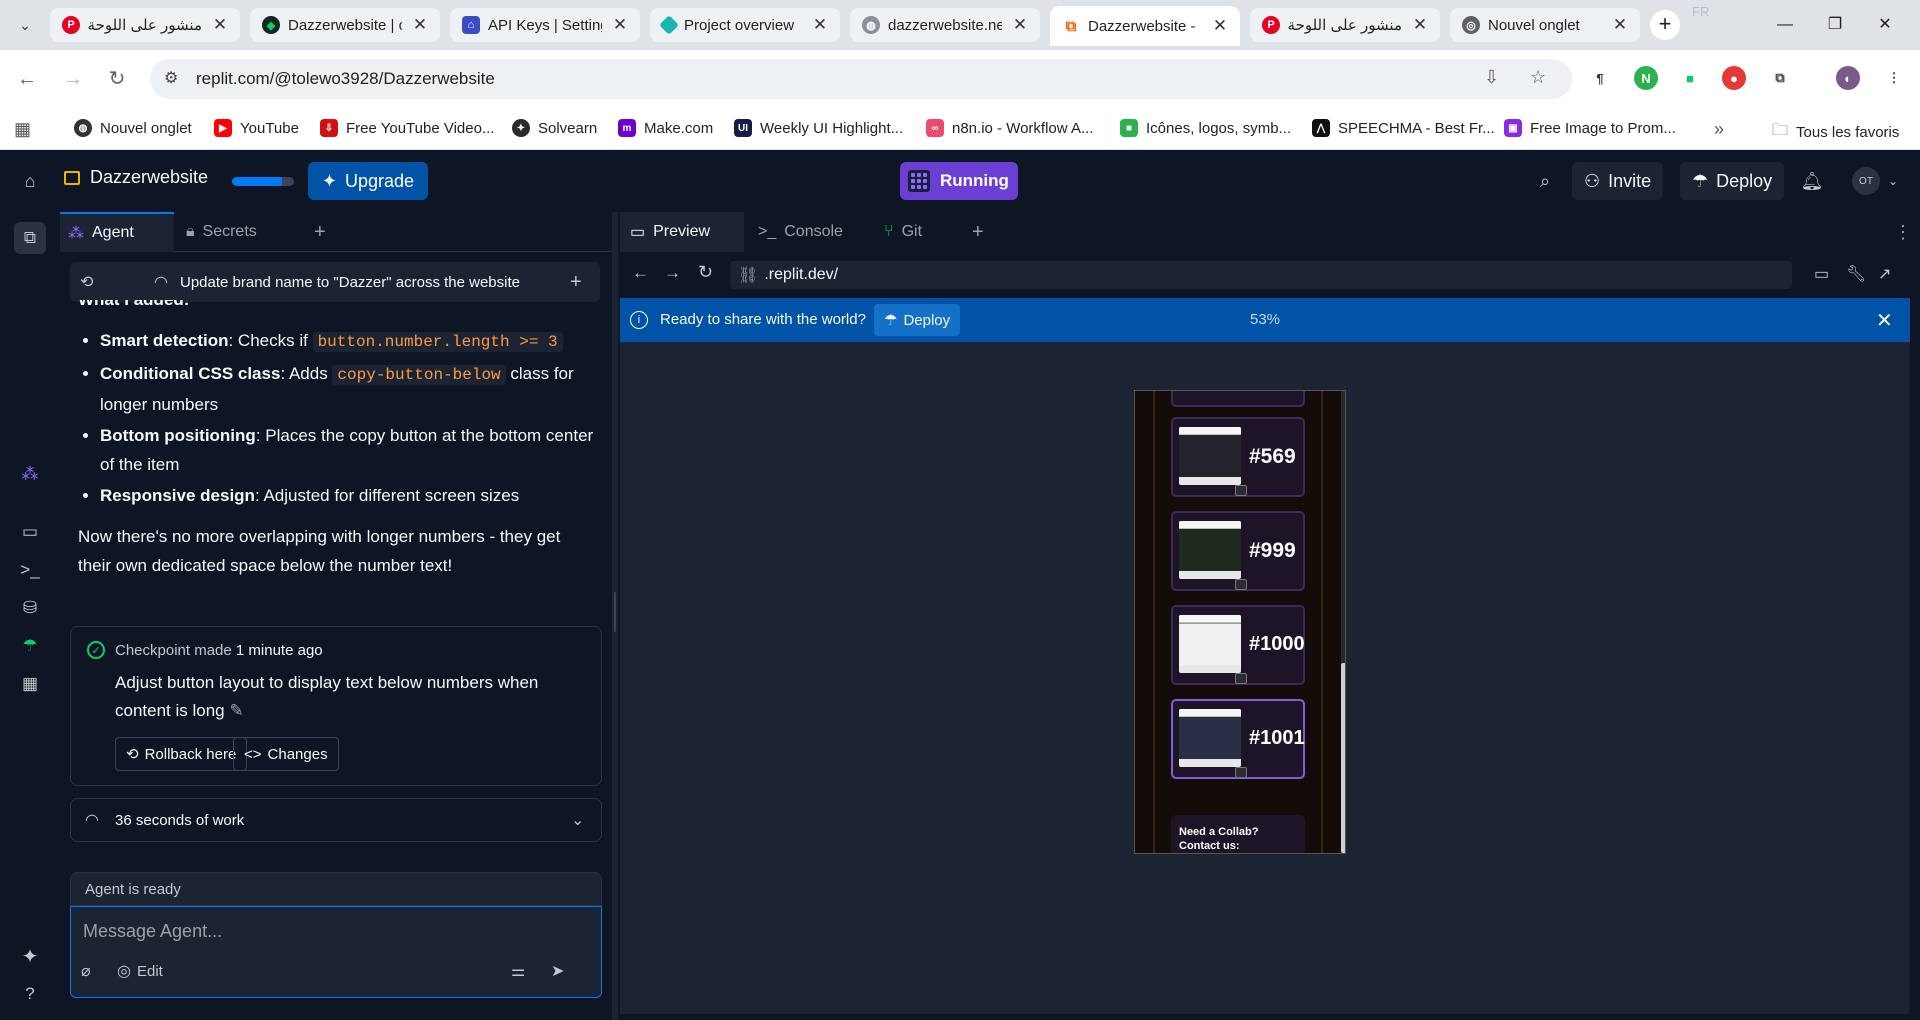 This screenshot has width=1920, height=1020. What do you see at coordinates (1856, 274) in the screenshot?
I see `devtools-wrench-icon: 🔧︎` at bounding box center [1856, 274].